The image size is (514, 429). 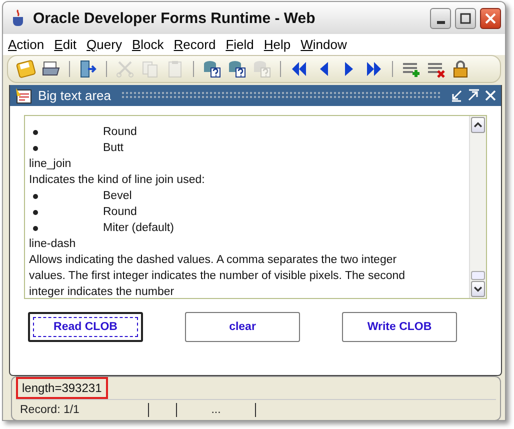 What do you see at coordinates (217, 276) in the screenshot?
I see `text-line: values. The first integer indicates the number of visible pixels. The second` at bounding box center [217, 276].